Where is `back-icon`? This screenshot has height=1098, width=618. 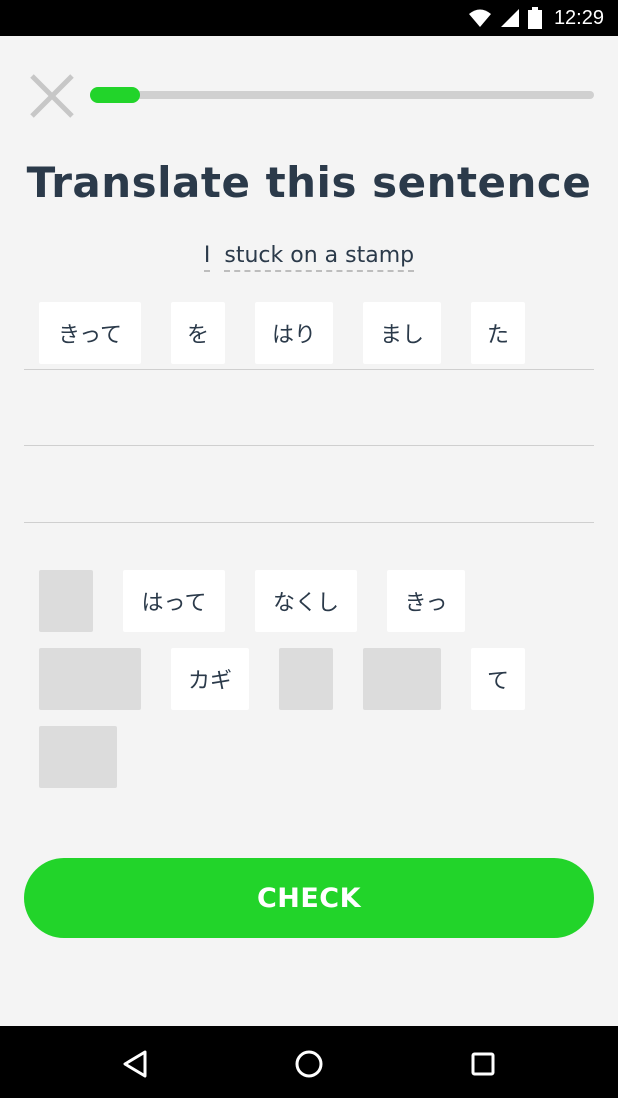 back-icon is located at coordinates (135, 1064).